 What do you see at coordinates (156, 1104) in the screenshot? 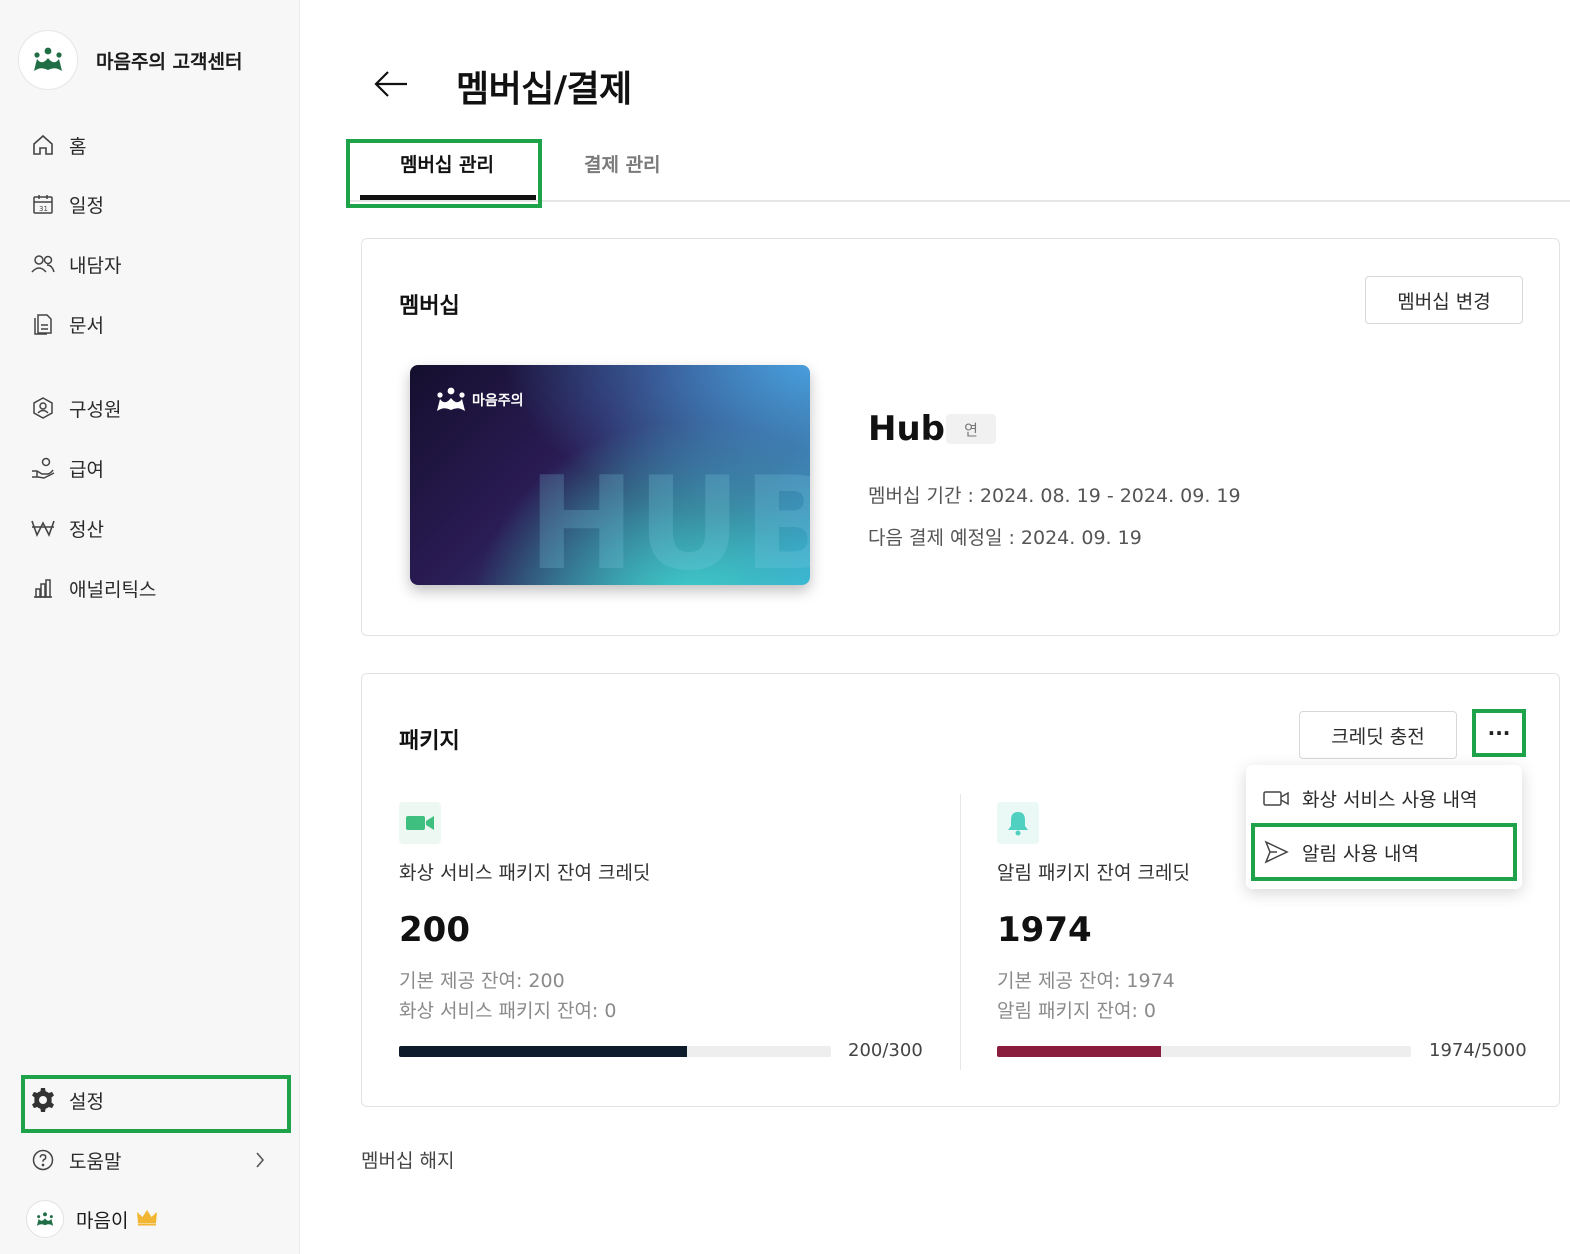
I see `settings-highlight-box` at bounding box center [156, 1104].